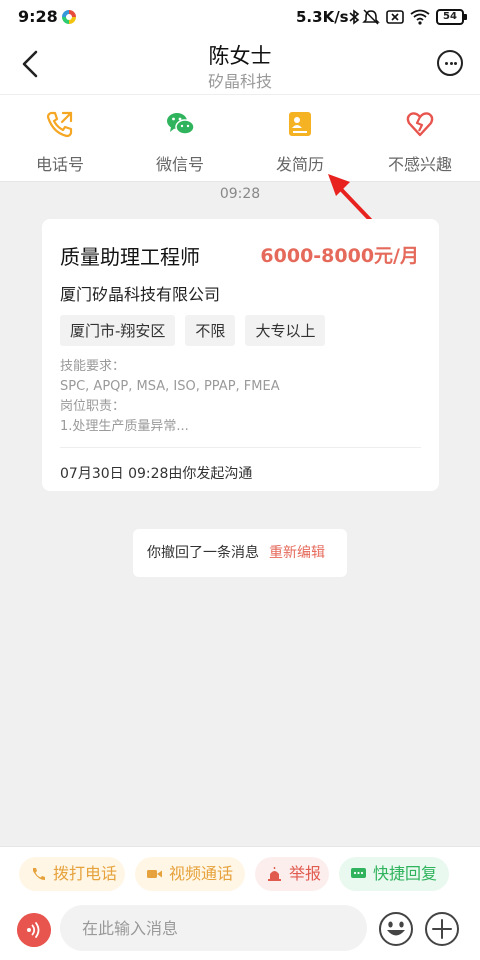 The height and width of the screenshot is (960, 480). I want to click on recall-notice: 你撤回了一条消息 重新编辑, so click(240, 553).